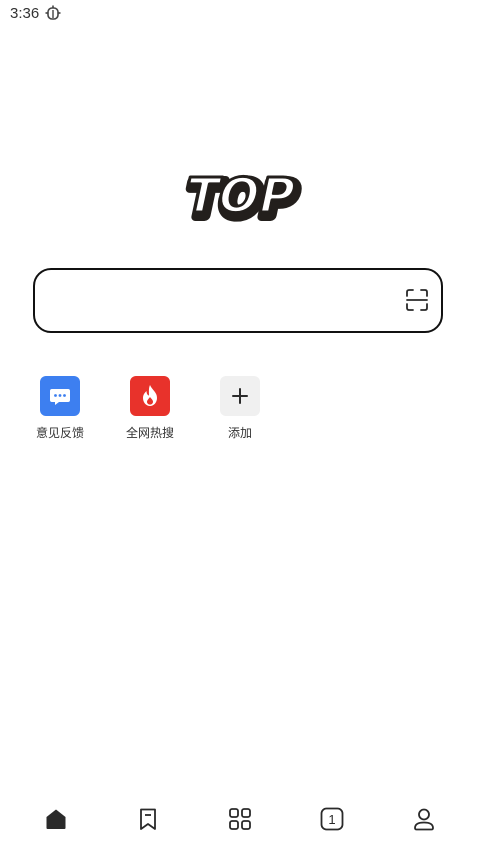  I want to click on shortcut-trending: 全网热搜, so click(150, 411).